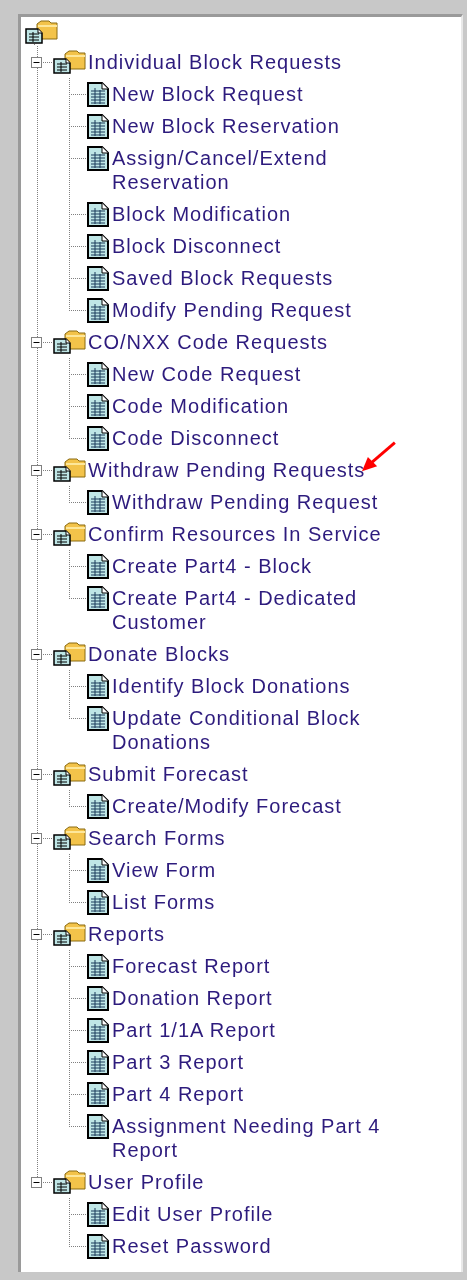  Describe the element at coordinates (205, 374) in the screenshot. I see `tree-item-link: New Code Request` at that location.